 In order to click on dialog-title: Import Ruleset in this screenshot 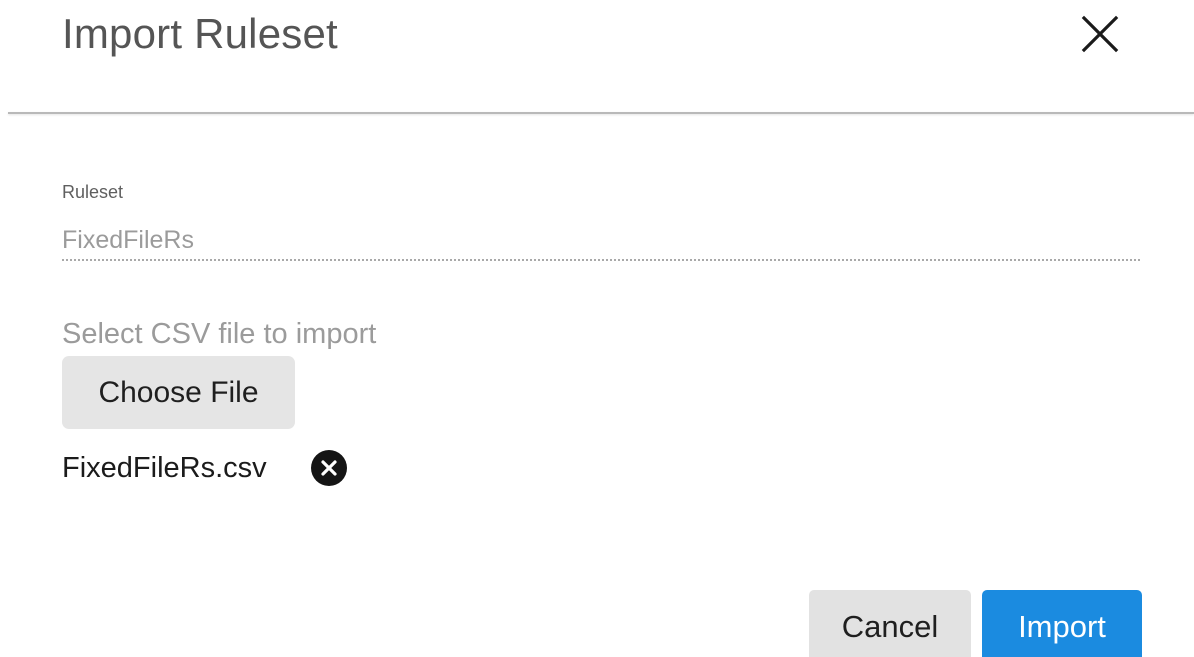, I will do `click(200, 33)`.